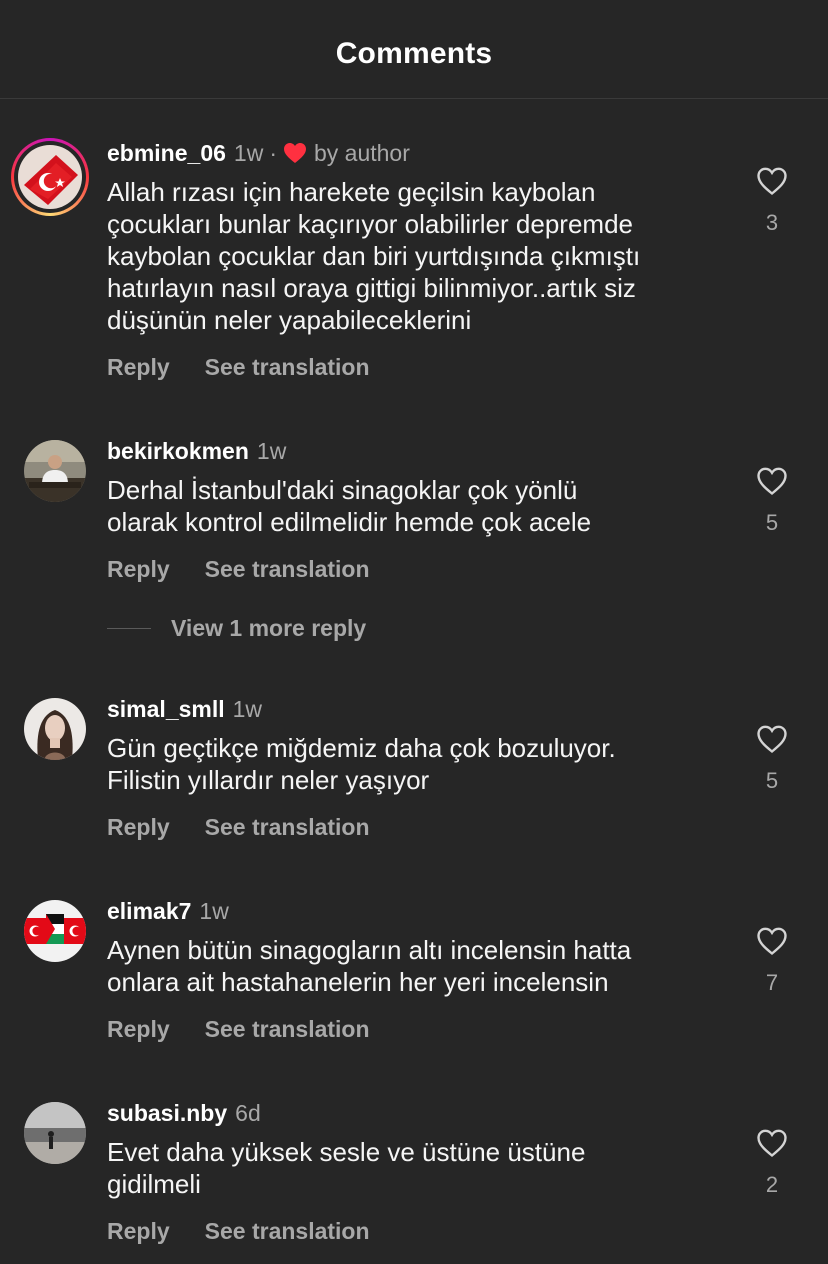 Image resolution: width=828 pixels, height=1264 pixels. I want to click on liked-heart-icon, so click(294, 153).